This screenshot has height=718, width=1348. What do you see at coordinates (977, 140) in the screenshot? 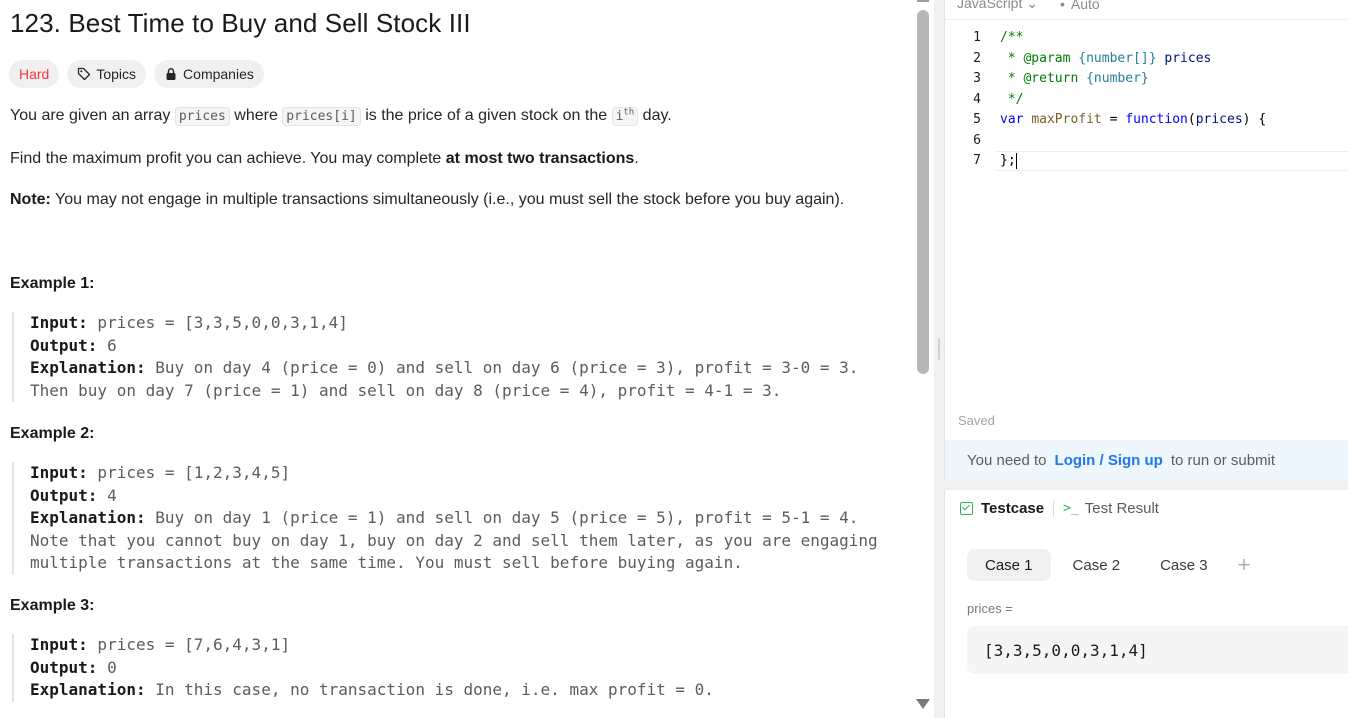
I see `line-number: 6` at bounding box center [977, 140].